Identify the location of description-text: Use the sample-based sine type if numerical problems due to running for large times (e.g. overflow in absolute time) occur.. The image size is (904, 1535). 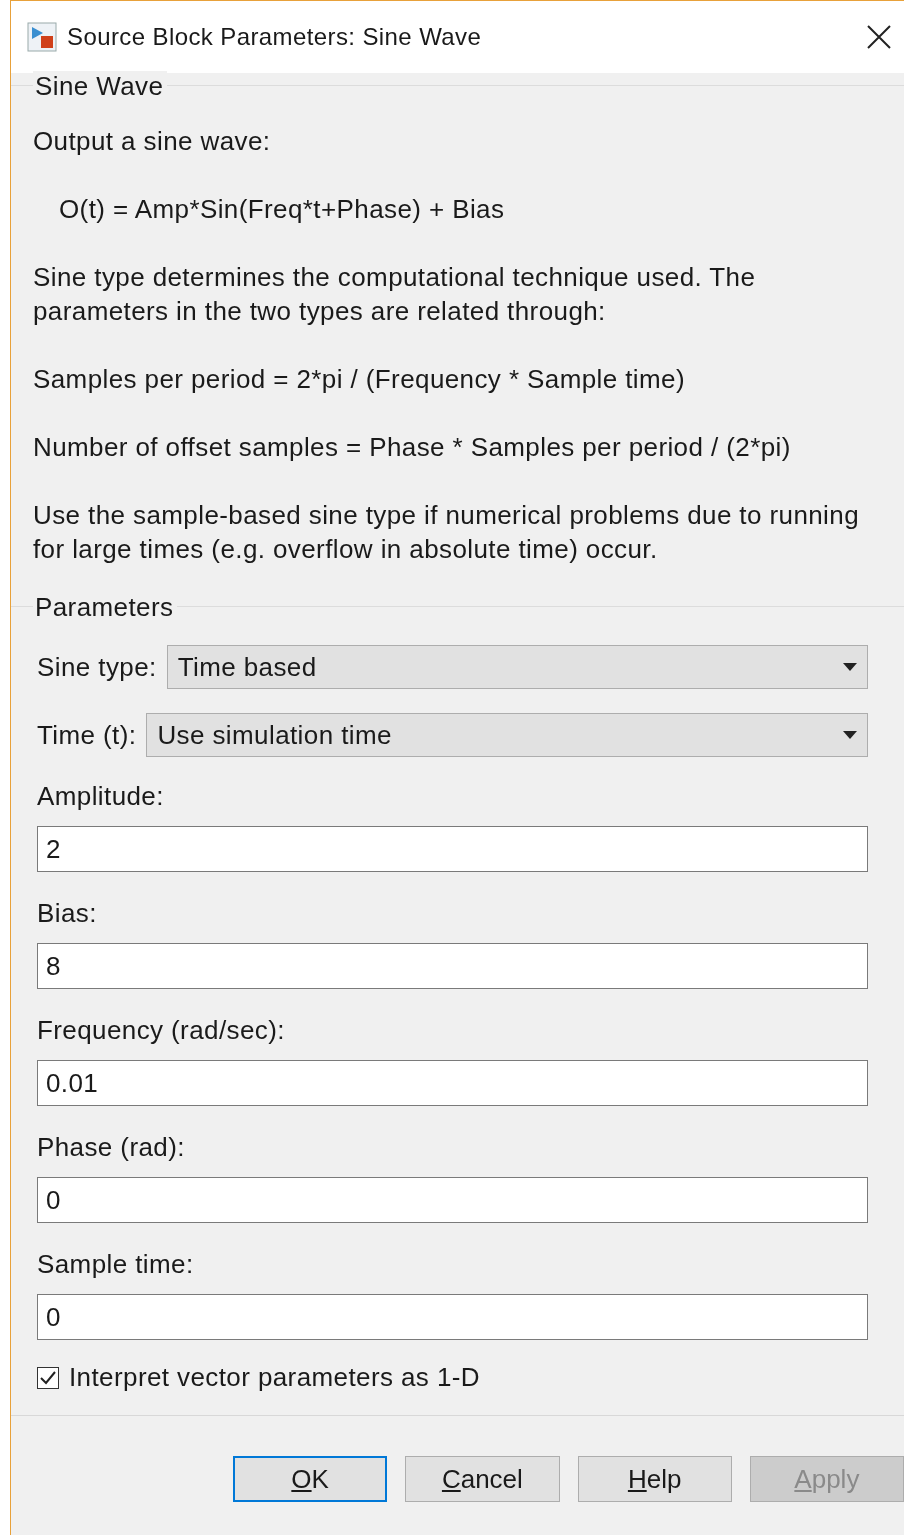
(446, 532).